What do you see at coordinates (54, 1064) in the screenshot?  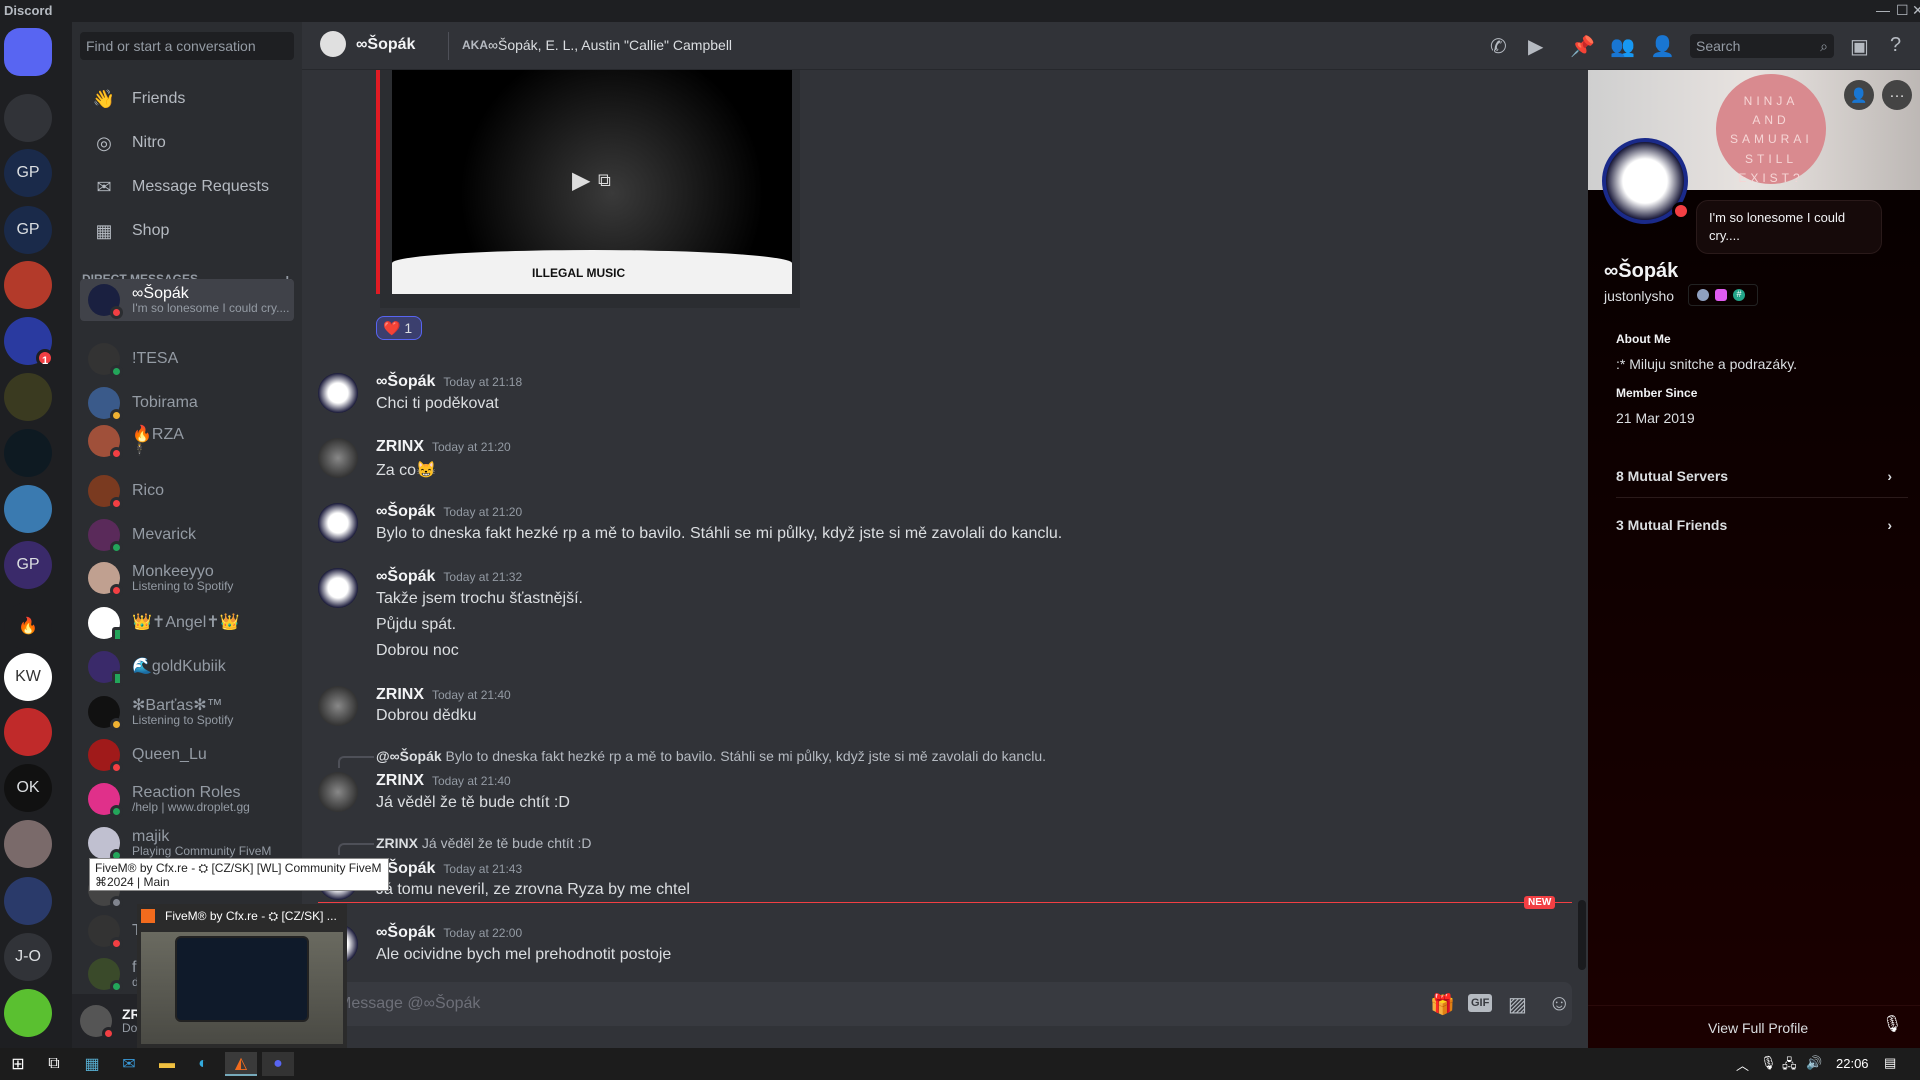 I see `task-view-icon: ⧉` at bounding box center [54, 1064].